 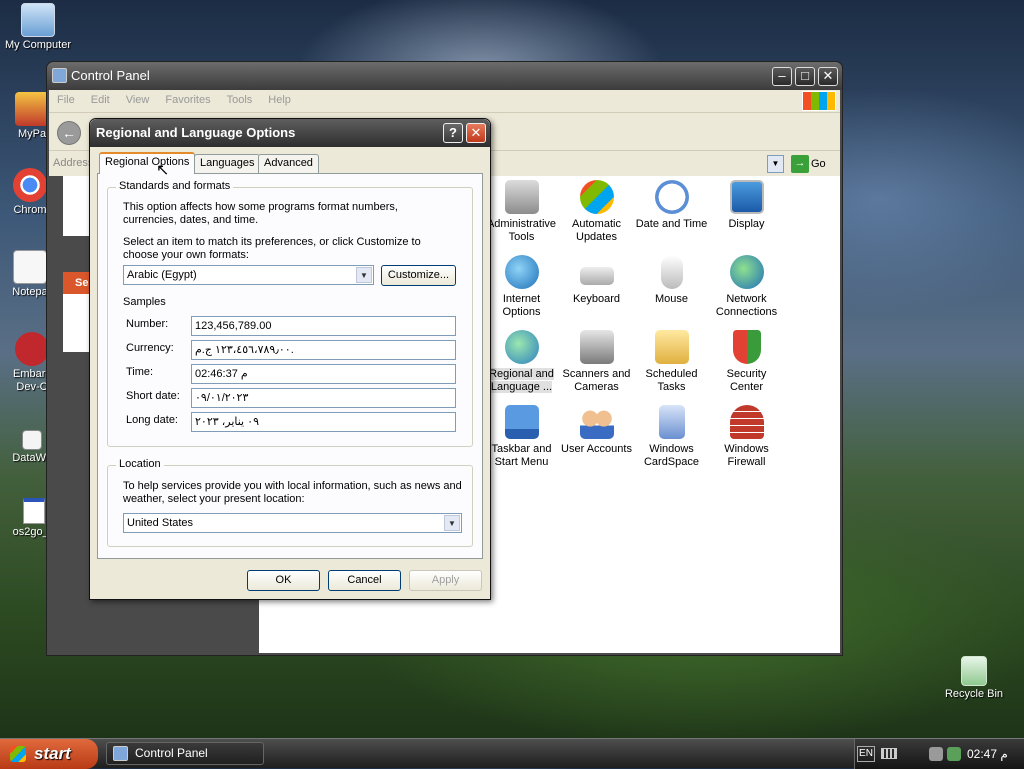 I want to click on taskbar: start Control Panel EN 02:47 م, so click(x=512, y=753).